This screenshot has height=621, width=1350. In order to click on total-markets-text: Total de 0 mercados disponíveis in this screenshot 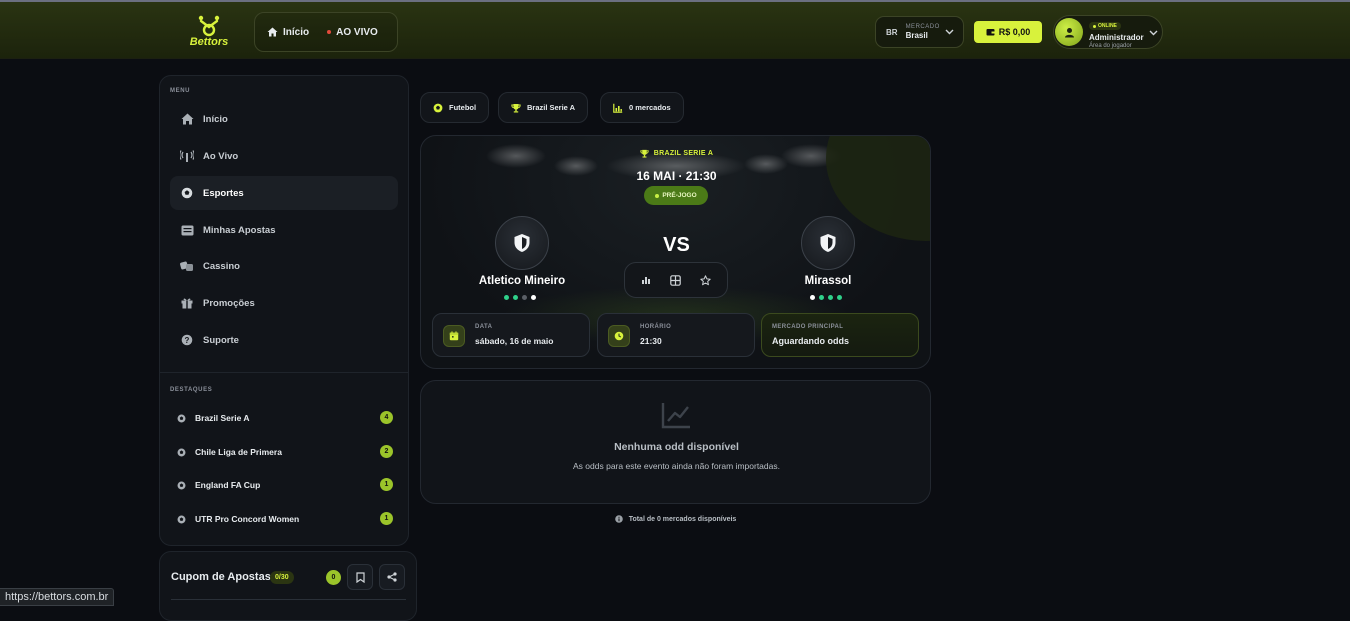, I will do `click(682, 519)`.